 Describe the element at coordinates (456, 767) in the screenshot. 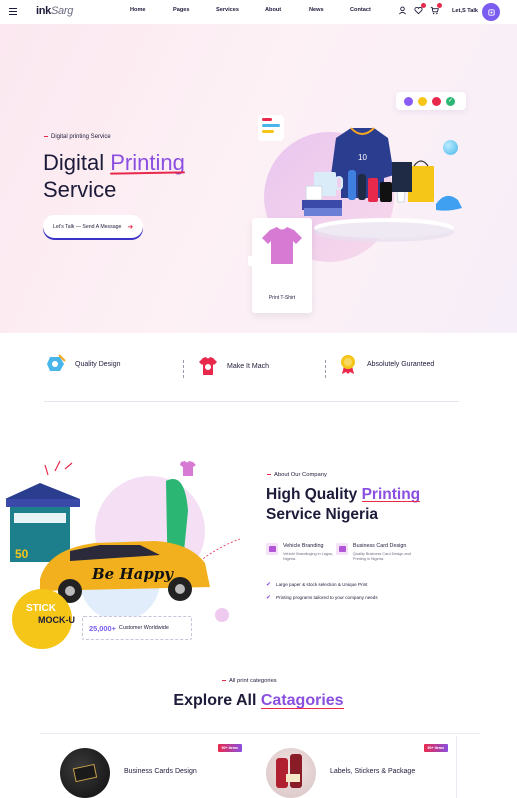

I see `card-border` at that location.